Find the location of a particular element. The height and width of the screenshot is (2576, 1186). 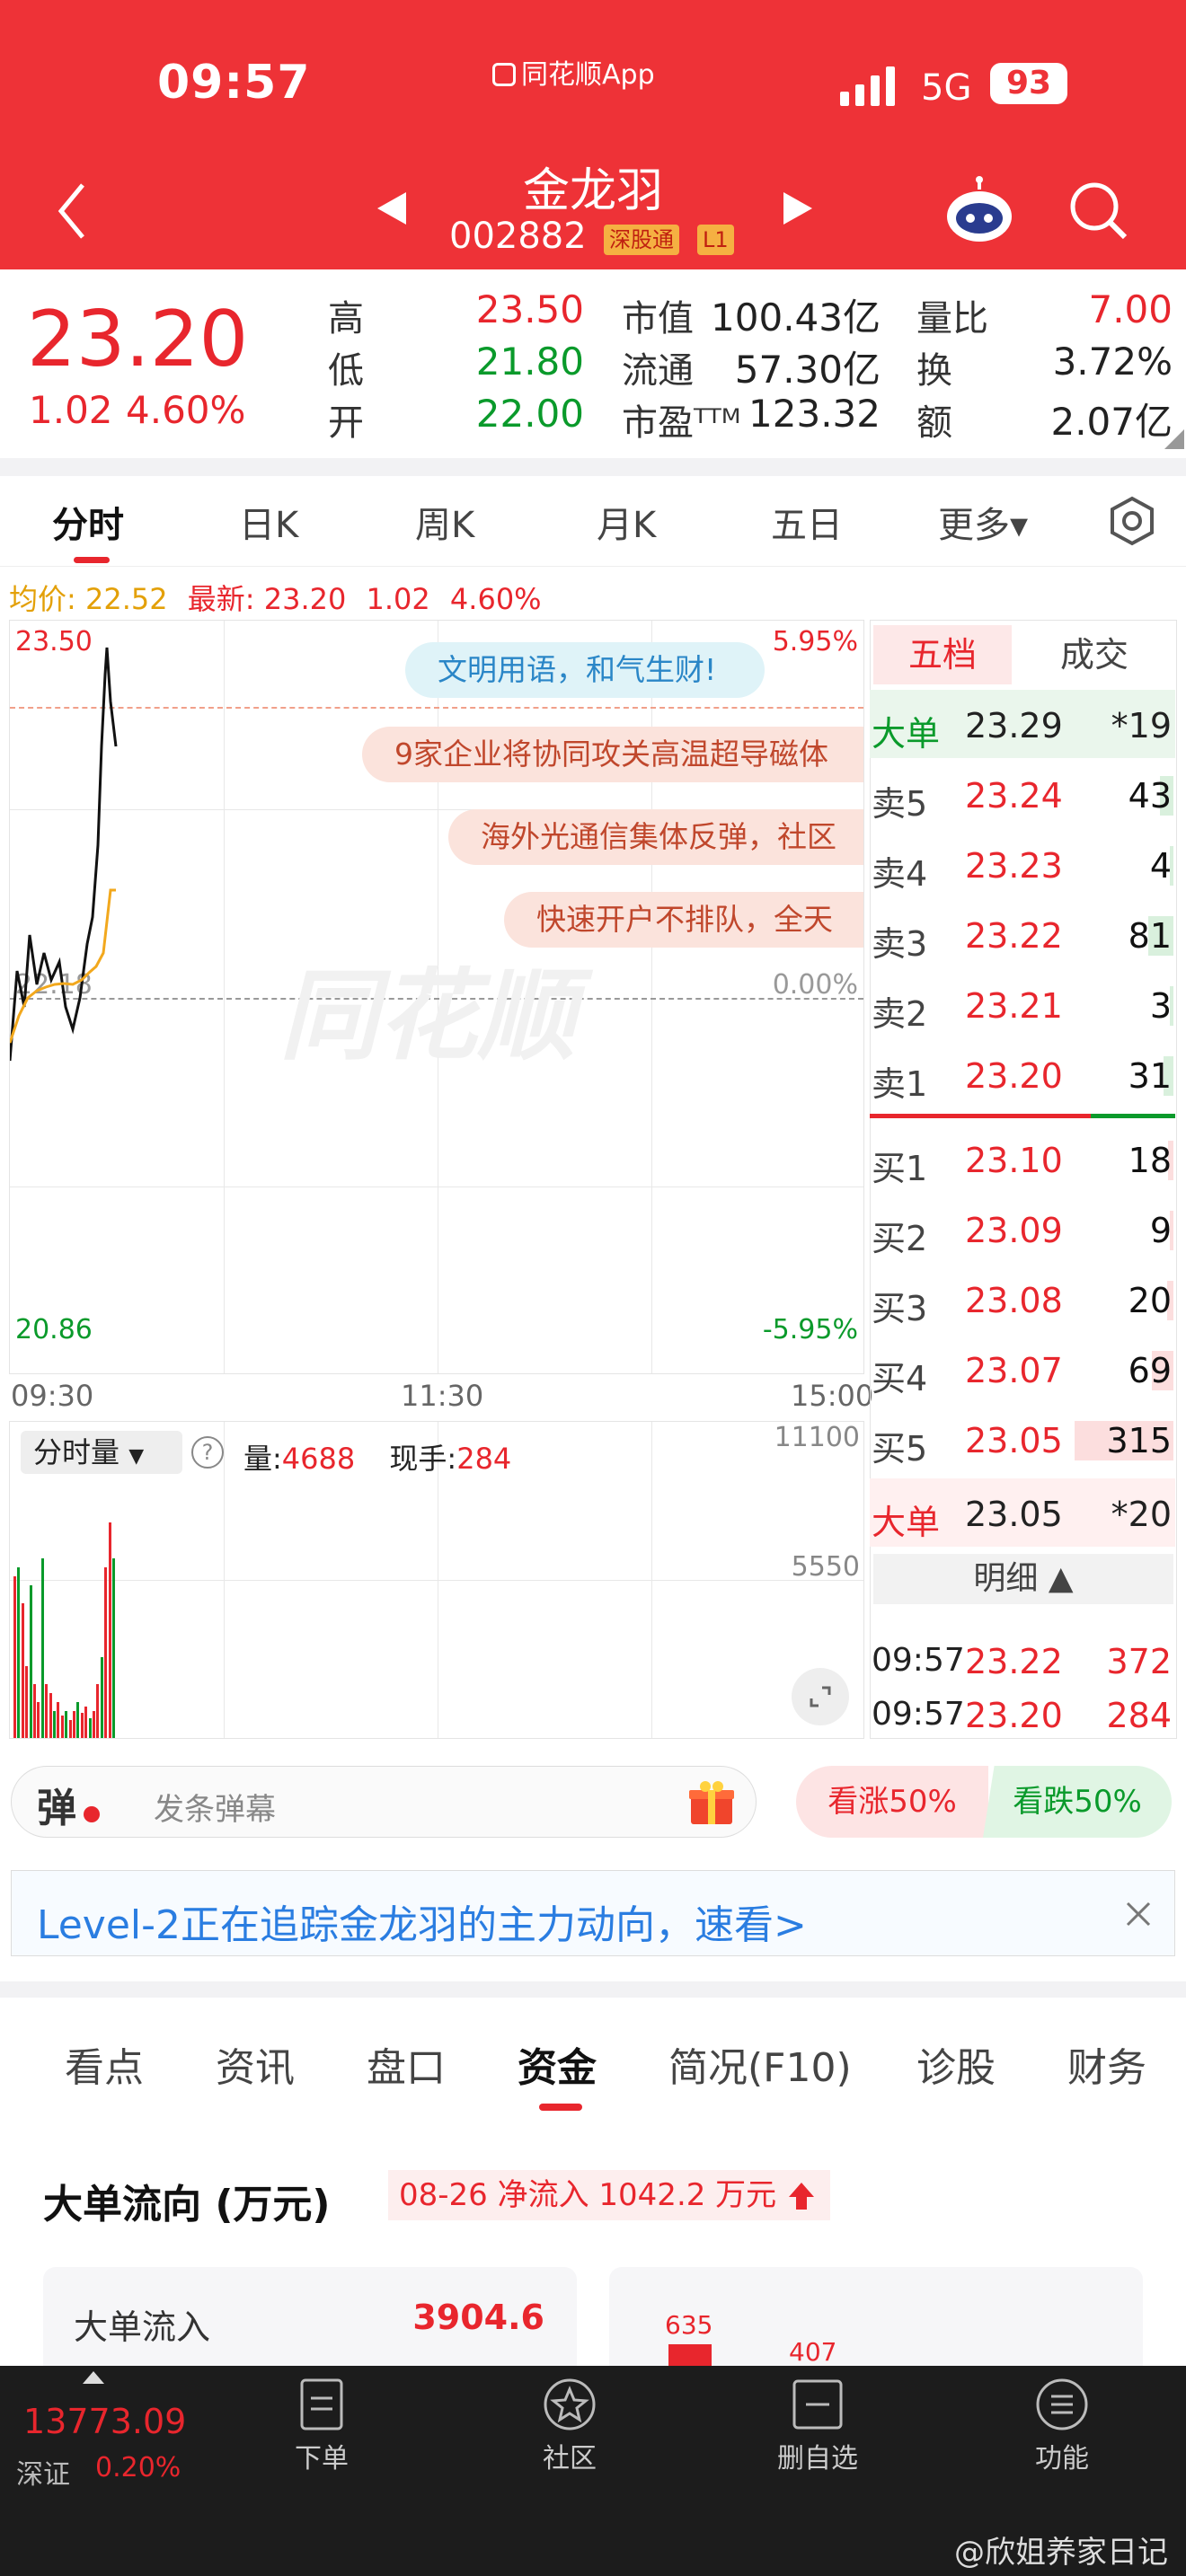

level-price: 23.22 is located at coordinates (1014, 936).